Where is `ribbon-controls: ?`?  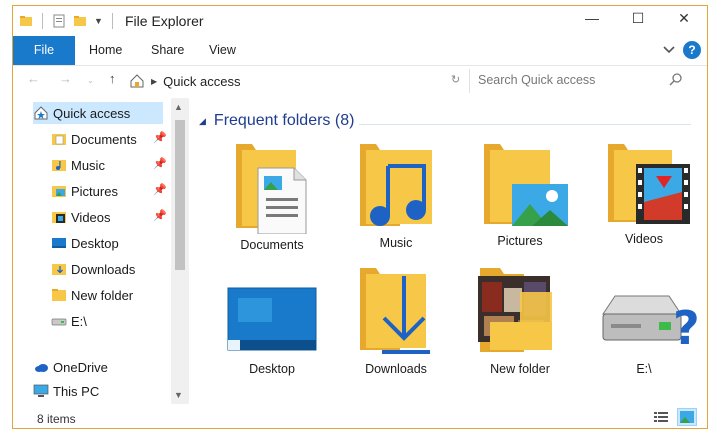 ribbon-controls: ? is located at coordinates (682, 50).